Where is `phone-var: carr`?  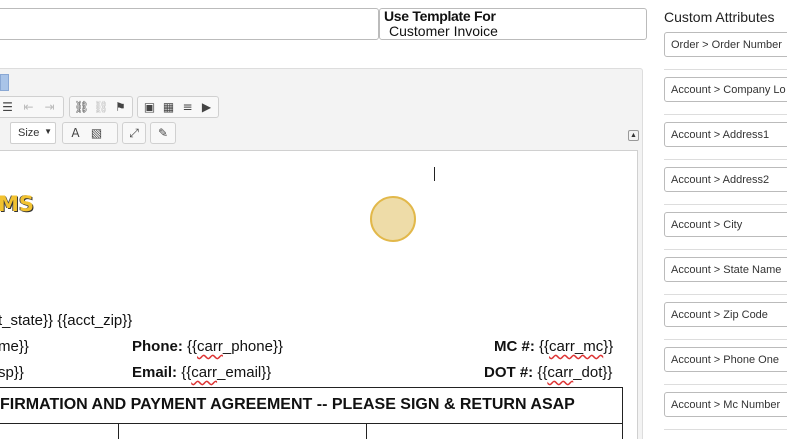
phone-var: carr is located at coordinates (210, 346).